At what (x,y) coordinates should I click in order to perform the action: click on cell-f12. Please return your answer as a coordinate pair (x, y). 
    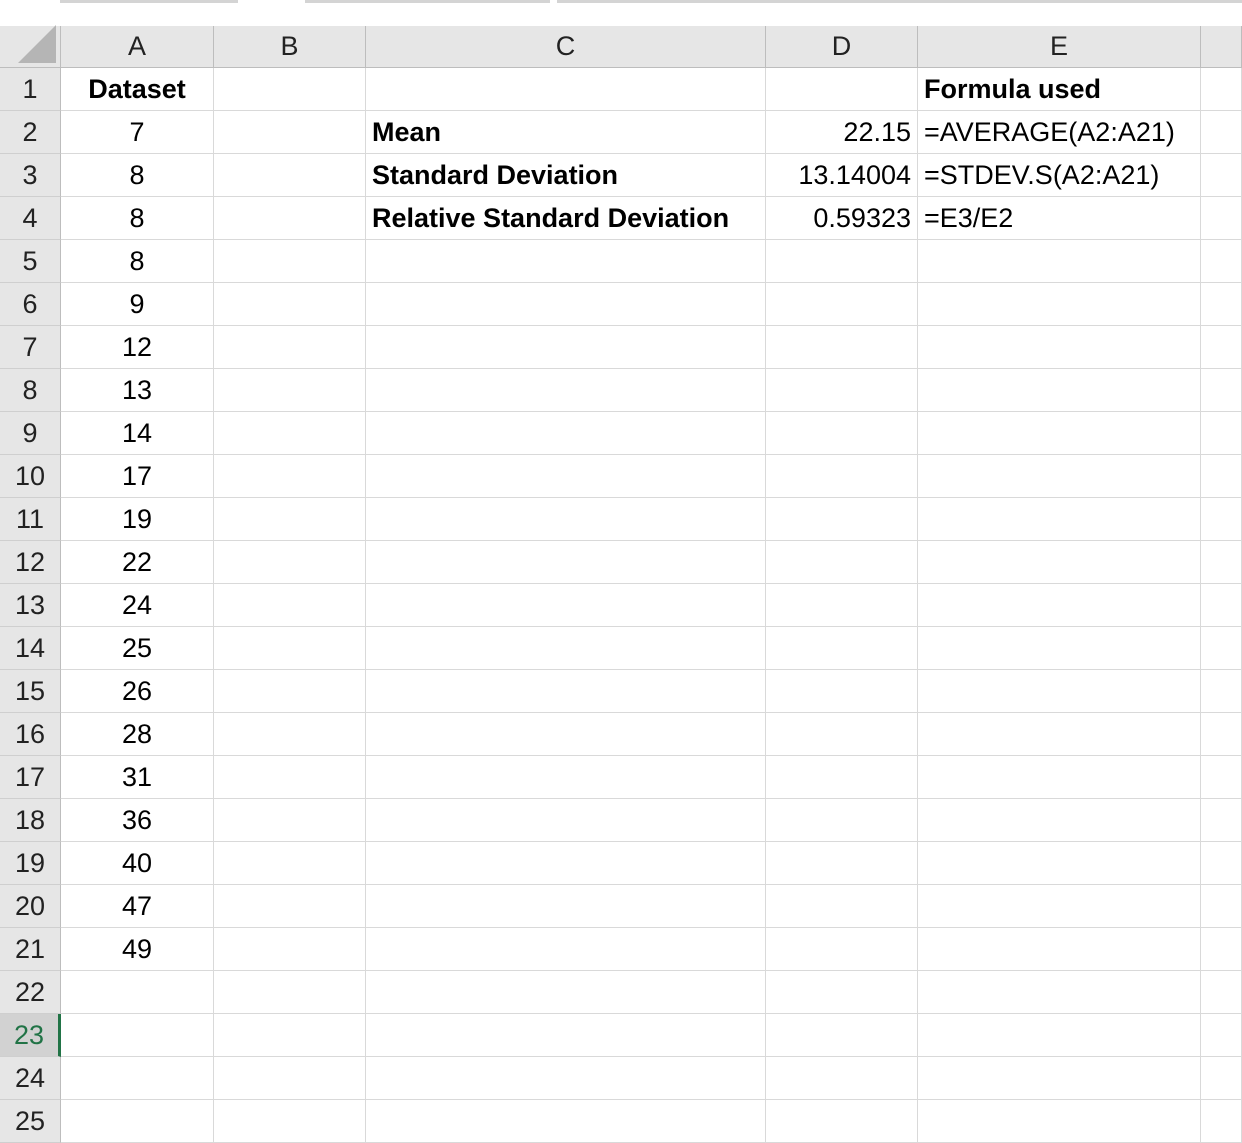
    Looking at the image, I should click on (1221, 562).